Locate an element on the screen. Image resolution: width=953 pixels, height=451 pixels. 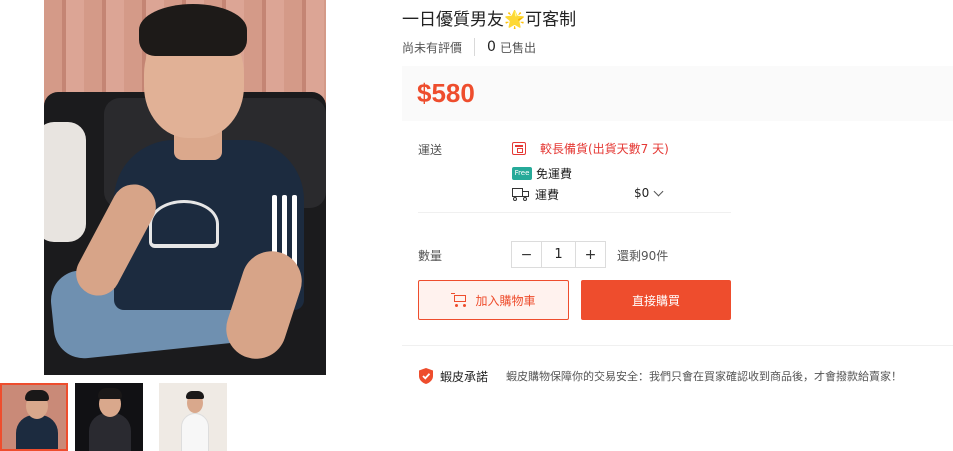
buy-now-button: 直接購買 is located at coordinates (656, 300).